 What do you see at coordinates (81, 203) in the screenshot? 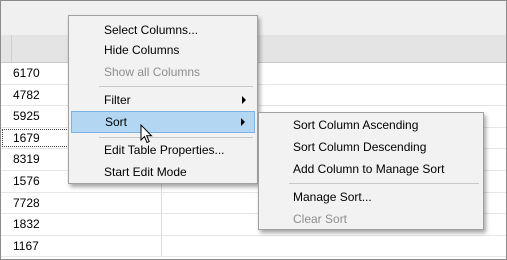
I see `table-cell: 7728` at bounding box center [81, 203].